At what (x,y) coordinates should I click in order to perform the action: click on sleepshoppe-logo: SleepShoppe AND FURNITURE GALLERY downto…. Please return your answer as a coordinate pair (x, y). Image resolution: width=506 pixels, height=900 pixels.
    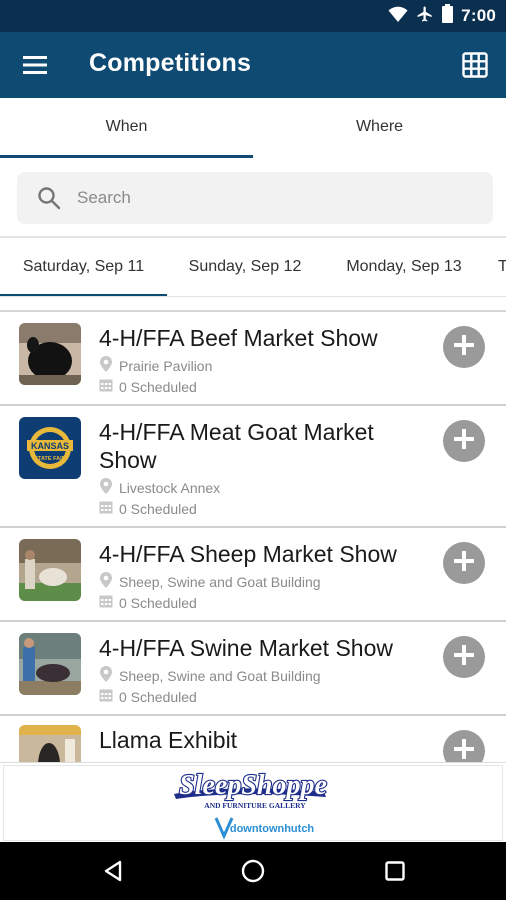
    Looking at the image, I should click on (251, 804).